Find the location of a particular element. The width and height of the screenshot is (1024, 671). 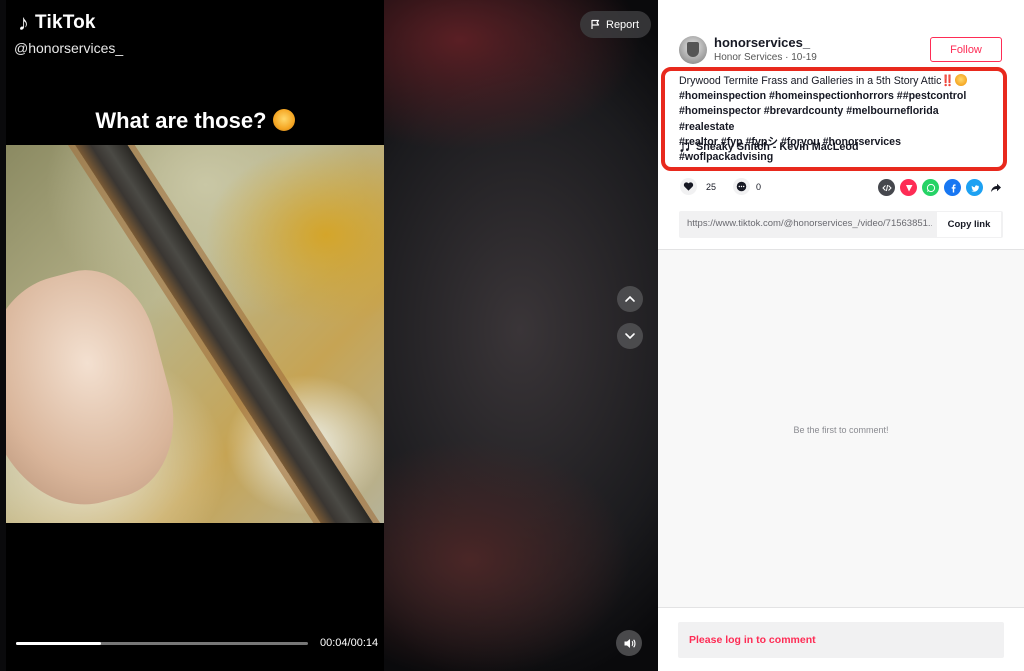

copy-link-button: Copy link is located at coordinates (969, 224).